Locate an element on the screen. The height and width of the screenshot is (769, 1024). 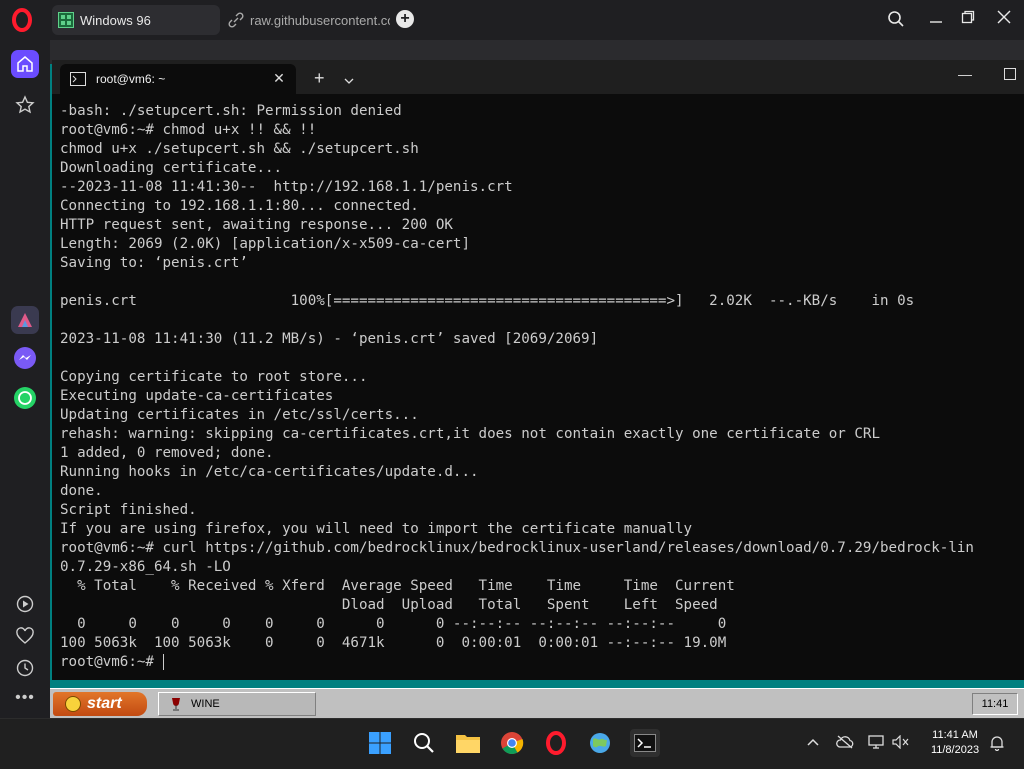
terminal-app-icon is located at coordinates (645, 743).